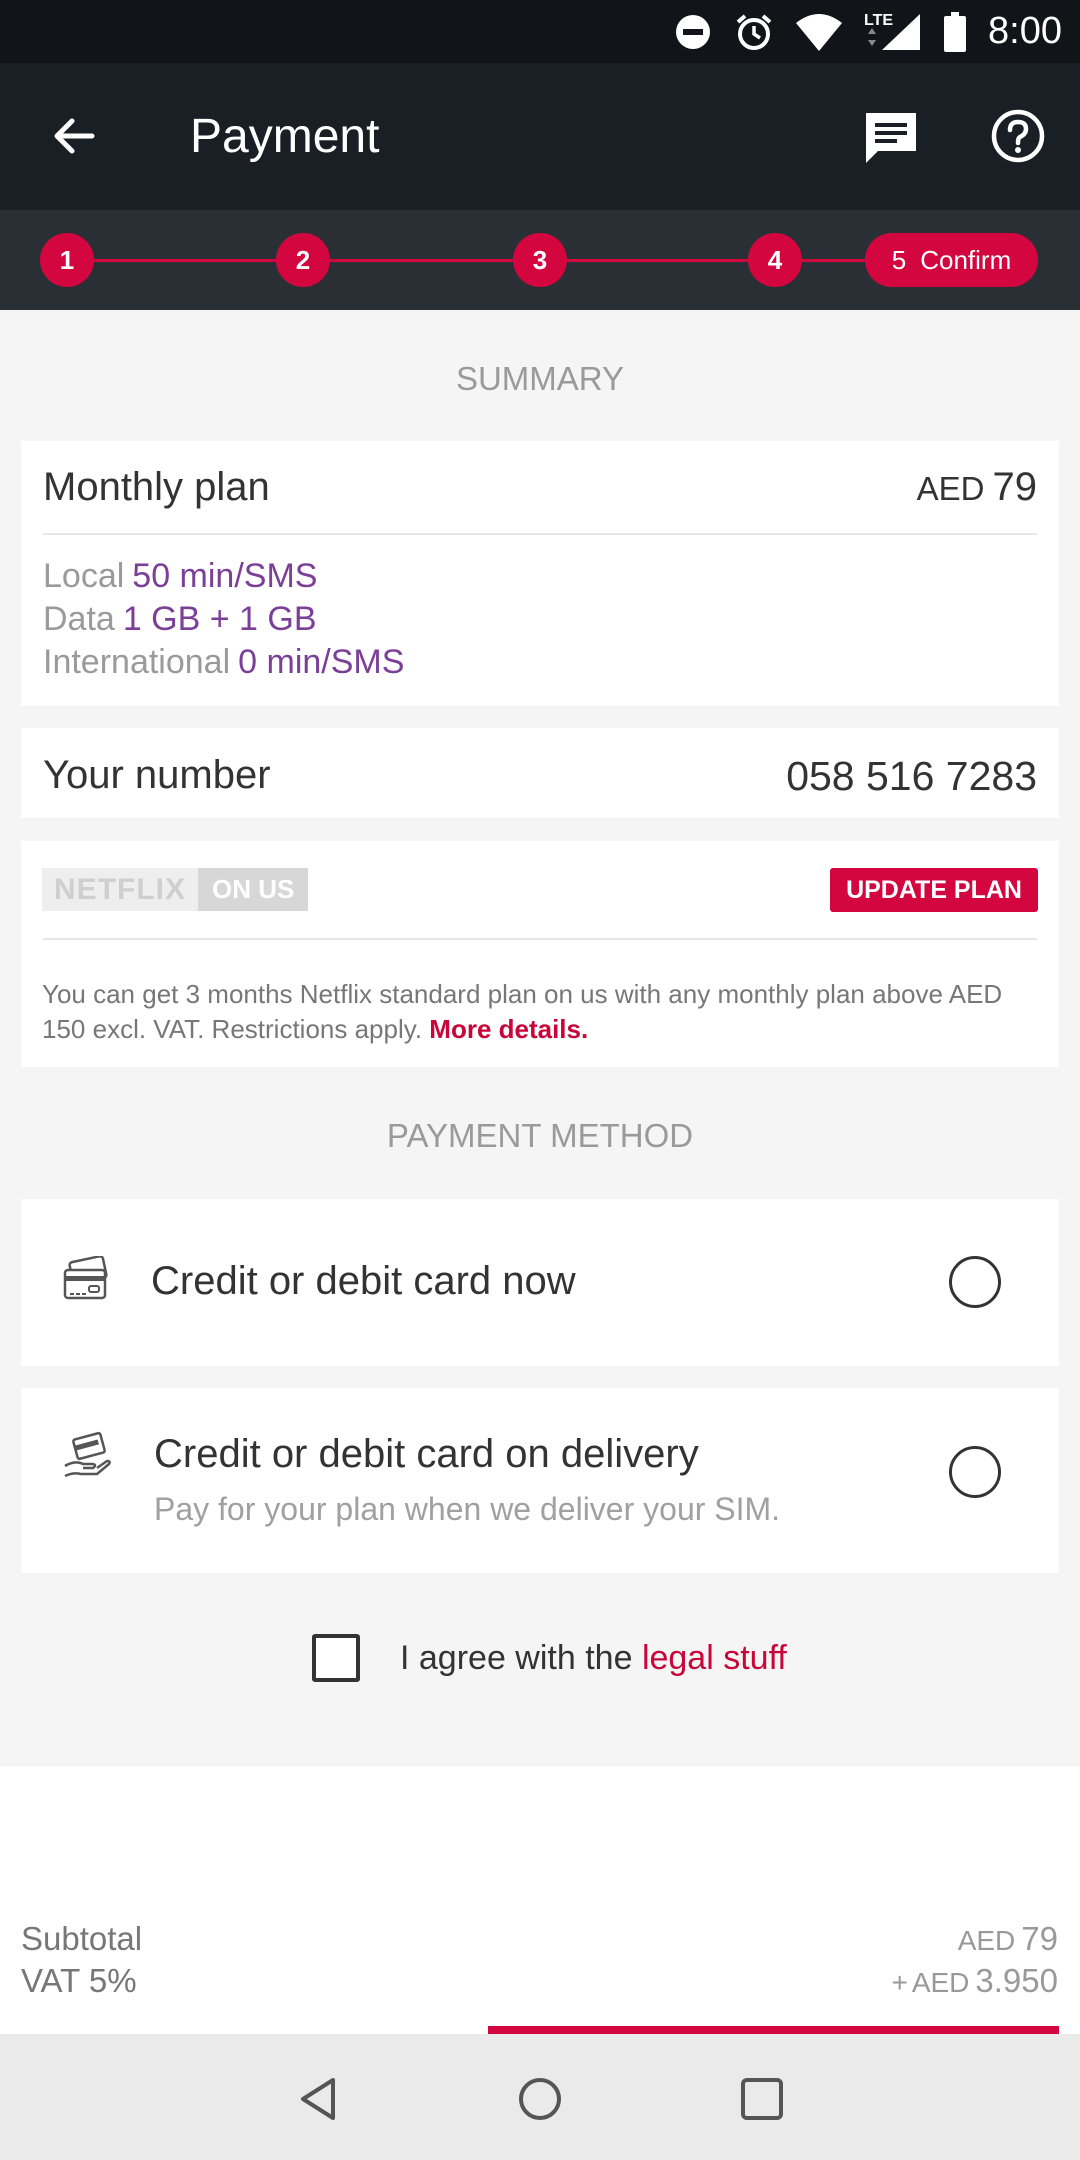 The image size is (1080, 2160). What do you see at coordinates (321, 662) in the screenshot?
I see `intl-value: 0 min/SMS` at bounding box center [321, 662].